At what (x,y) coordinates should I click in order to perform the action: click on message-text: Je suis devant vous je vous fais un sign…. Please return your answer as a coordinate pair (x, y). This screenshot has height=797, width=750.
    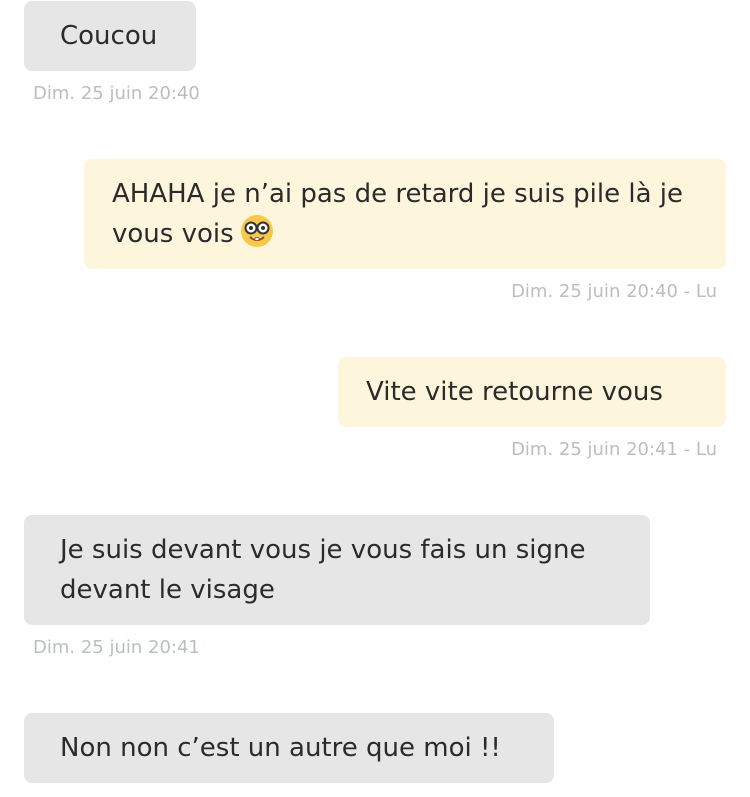
    Looking at the image, I should click on (323, 570).